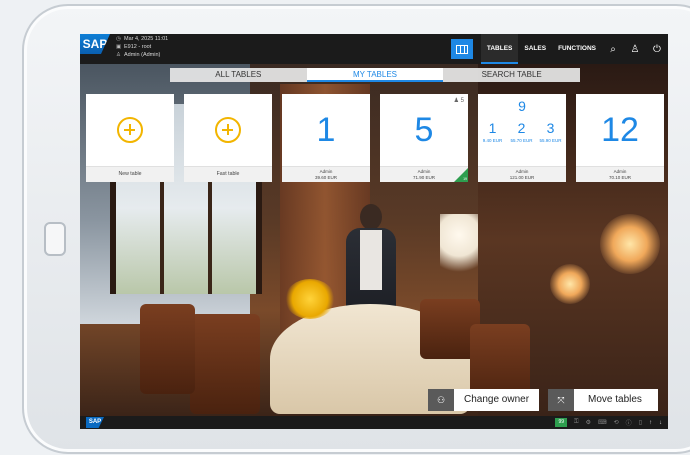 The height and width of the screenshot is (455, 690). Describe the element at coordinates (238, 75) in the screenshot. I see `tab-all-tables: ALL TABLES` at that location.